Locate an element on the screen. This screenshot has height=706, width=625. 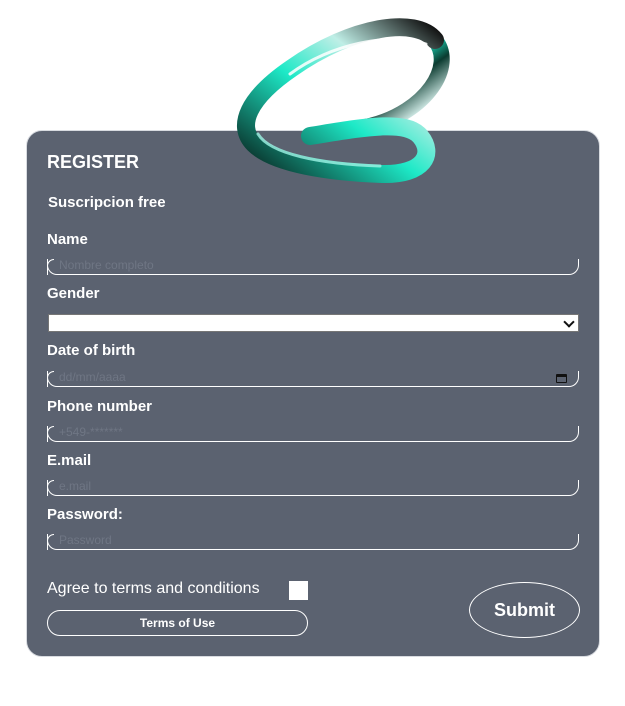
form-title: REGISTER is located at coordinates (93, 162).